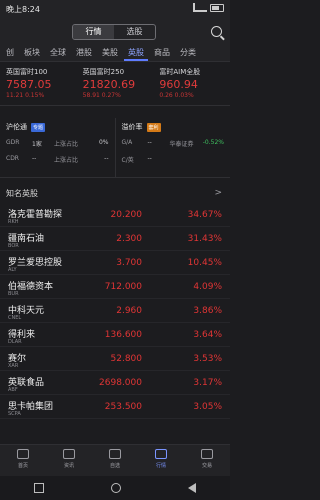 Image resolution: width=320 pixels, height=500 pixels. Describe the element at coordinates (13, 246) in the screenshot. I see `stock-symbol: BOR` at that location.